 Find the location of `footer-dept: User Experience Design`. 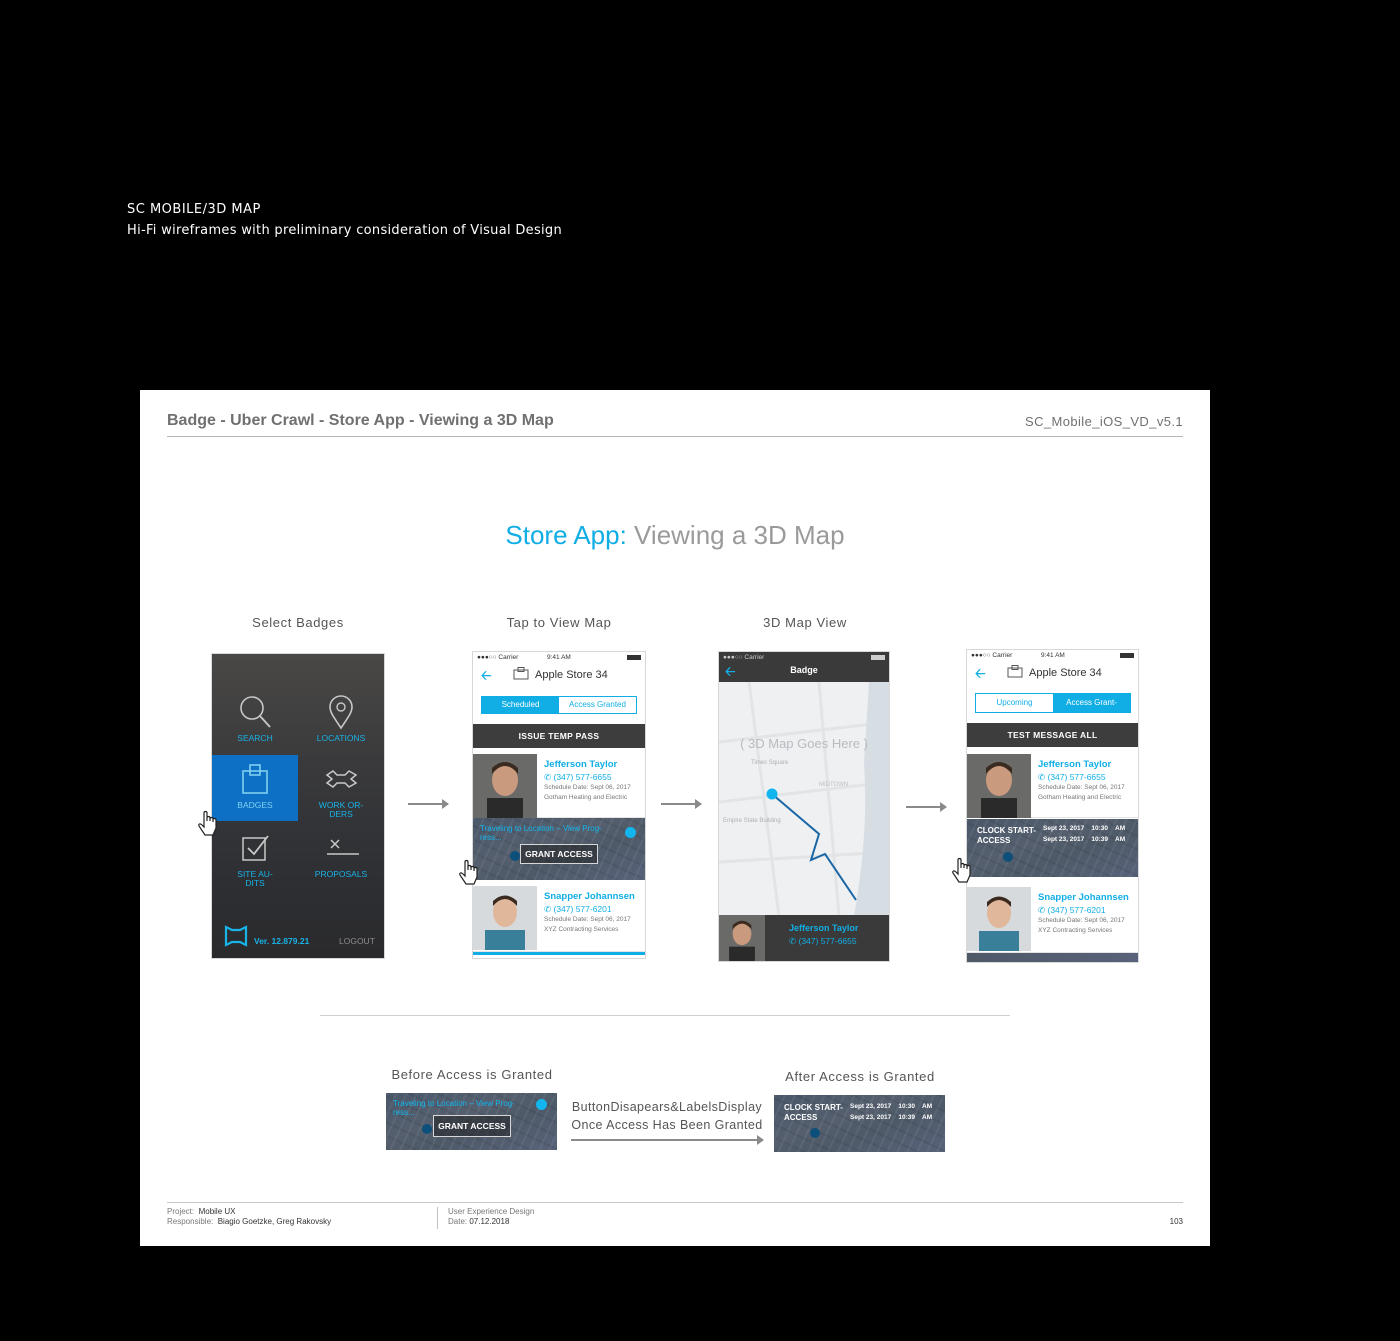

footer-dept: User Experience Design is located at coordinates (491, 1211).